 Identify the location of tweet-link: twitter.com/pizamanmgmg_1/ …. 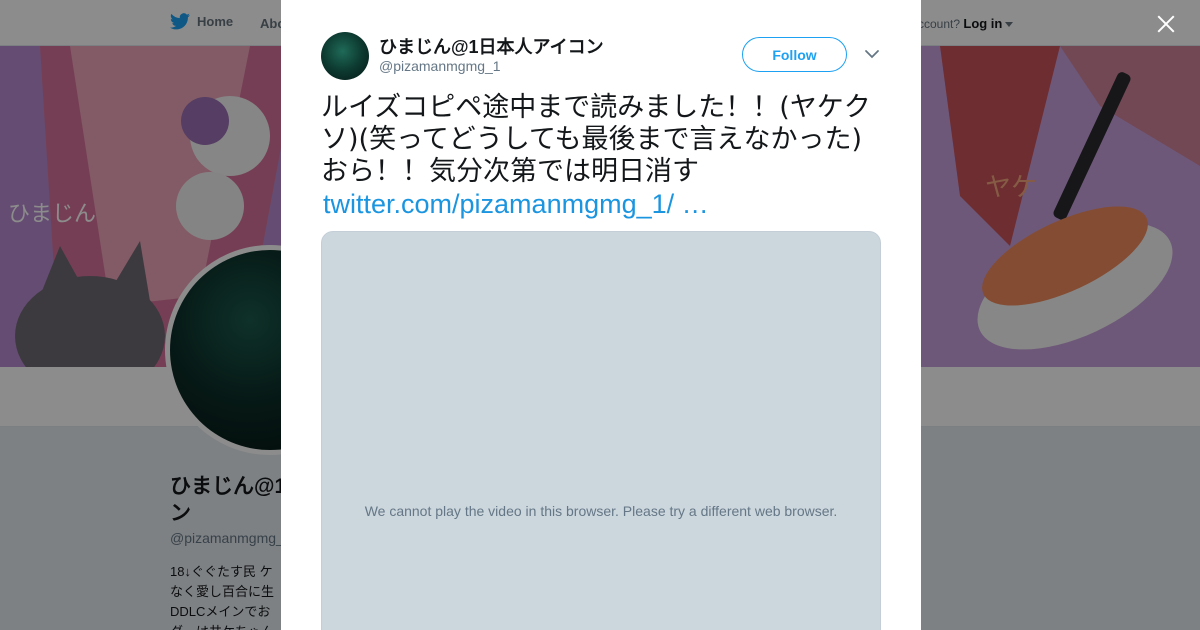
(516, 204).